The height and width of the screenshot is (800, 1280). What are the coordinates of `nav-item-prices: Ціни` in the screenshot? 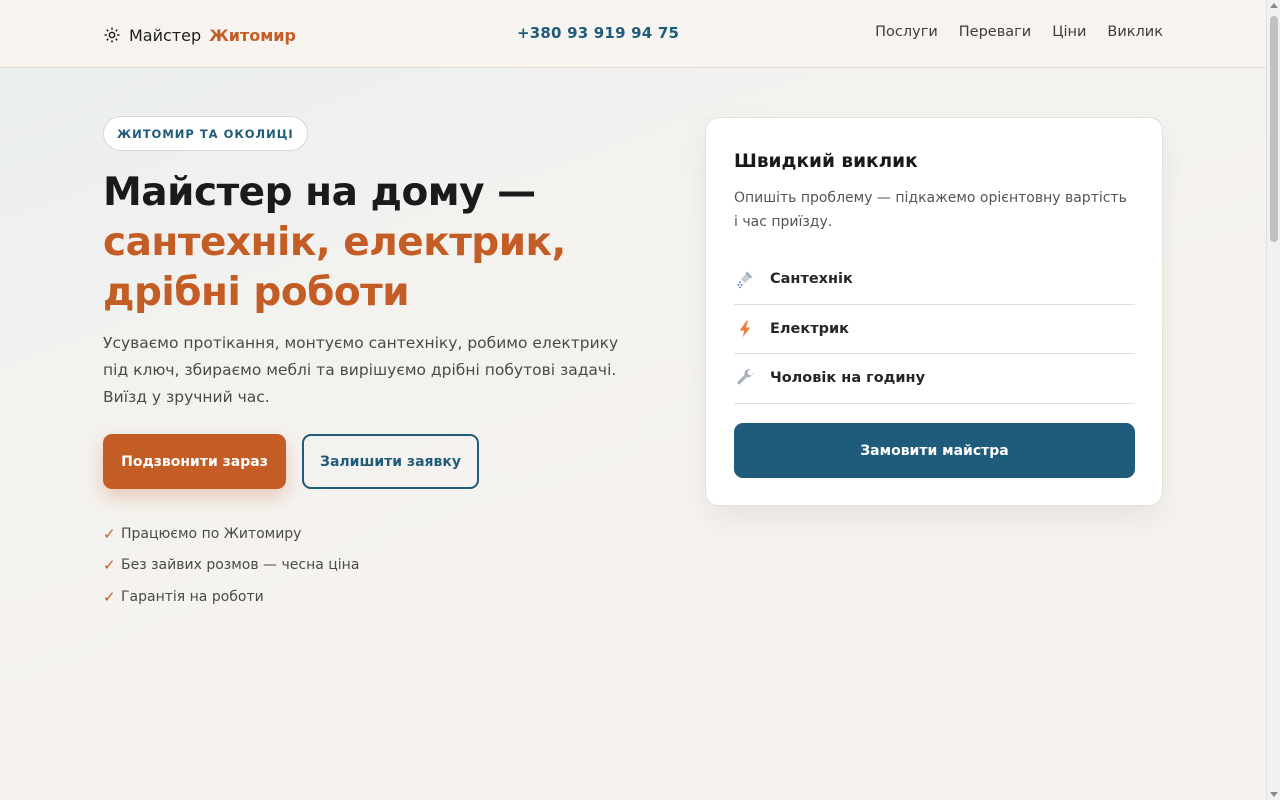 It's located at (1069, 32).